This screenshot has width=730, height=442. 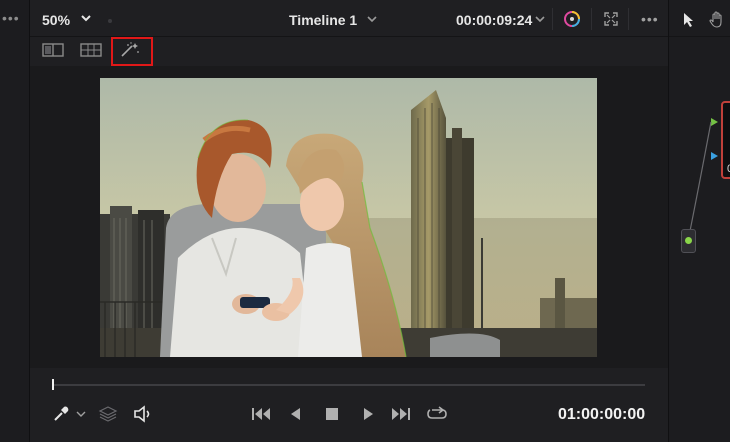 What do you see at coordinates (61, 414) in the screenshot?
I see `eyedropper-icon` at bounding box center [61, 414].